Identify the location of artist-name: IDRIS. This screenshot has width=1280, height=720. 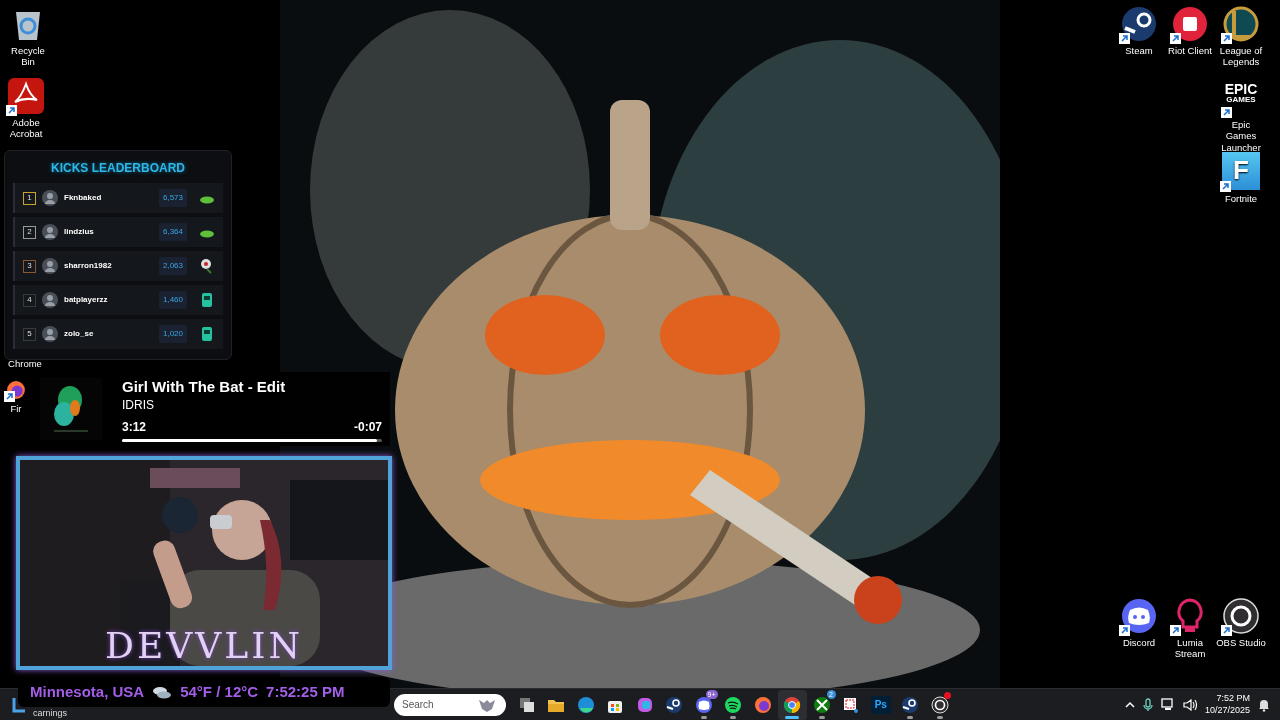
(138, 405).